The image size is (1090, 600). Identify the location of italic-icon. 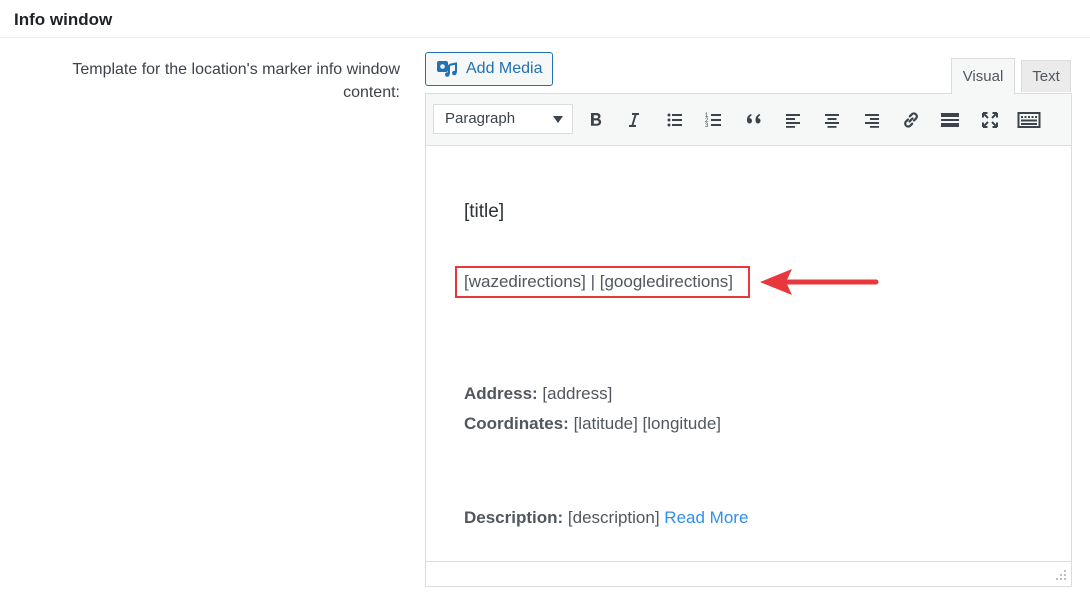
(634, 120).